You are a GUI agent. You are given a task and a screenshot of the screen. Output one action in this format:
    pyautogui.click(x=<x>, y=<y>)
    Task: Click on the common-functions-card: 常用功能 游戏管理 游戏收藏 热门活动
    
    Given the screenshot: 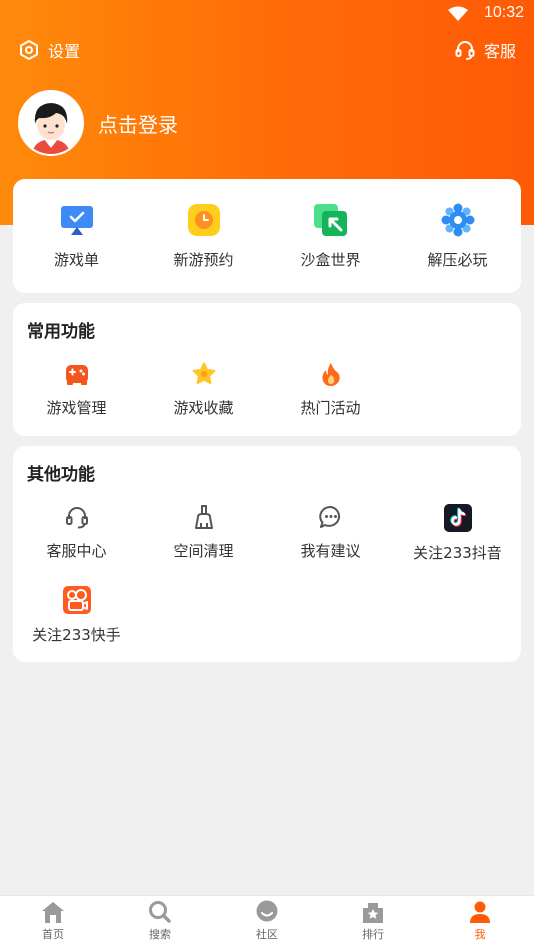 What is the action you would take?
    pyautogui.click(x=267, y=369)
    